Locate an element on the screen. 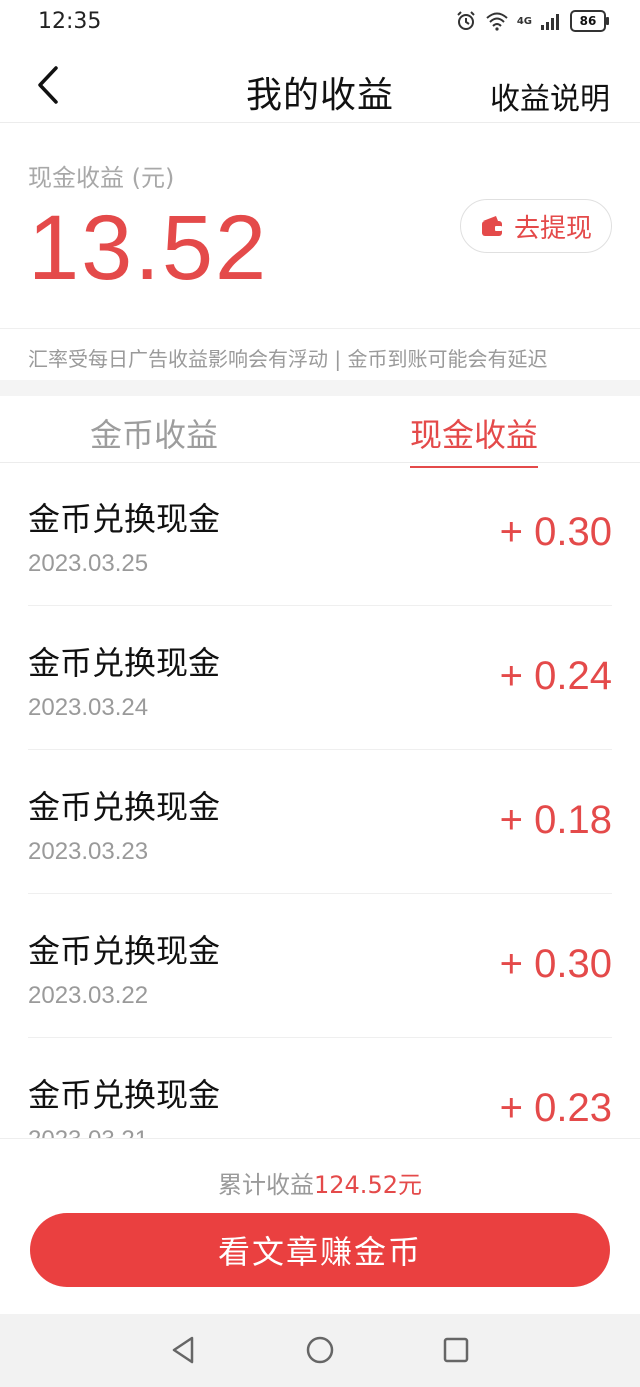 The height and width of the screenshot is (1387, 640). wifi-icon is located at coordinates (497, 21).